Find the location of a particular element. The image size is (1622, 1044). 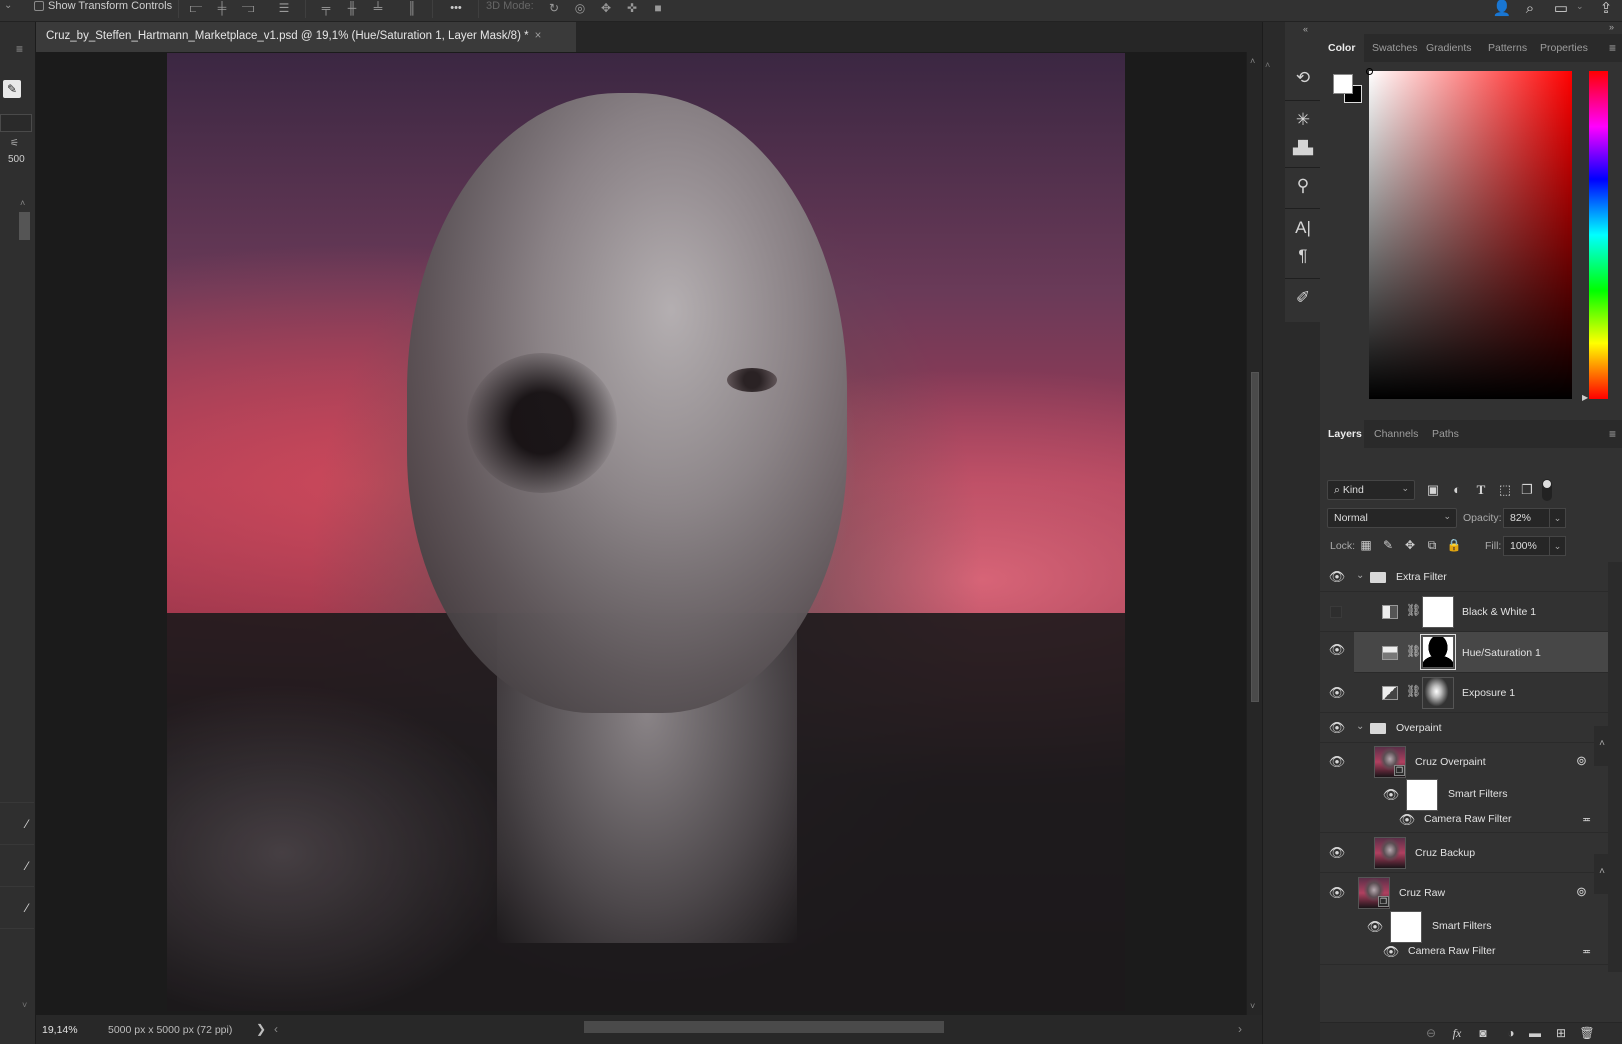

hue-slider is located at coordinates (1598, 235).